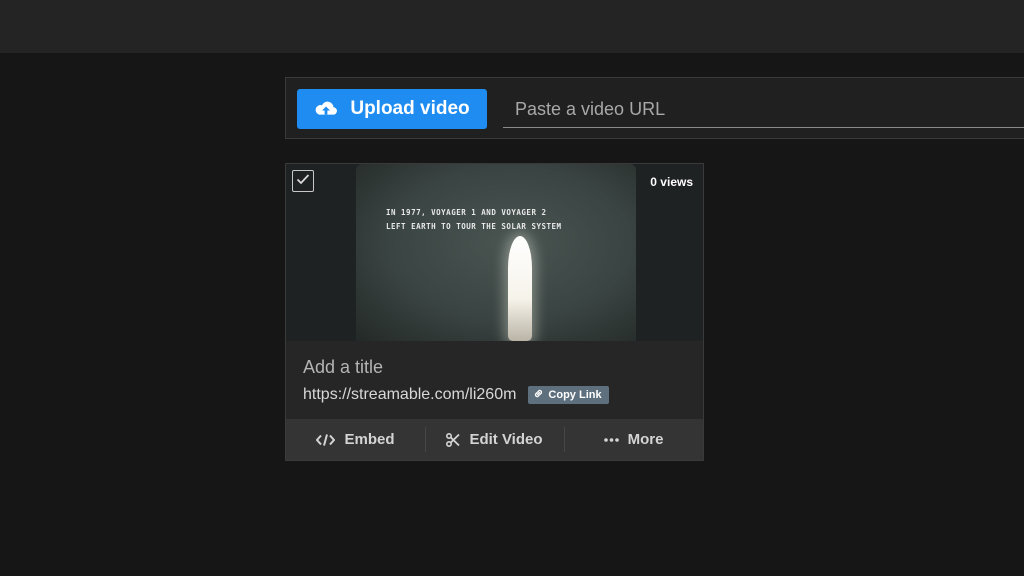 Image resolution: width=1024 pixels, height=576 pixels. I want to click on more-button: More, so click(633, 439).